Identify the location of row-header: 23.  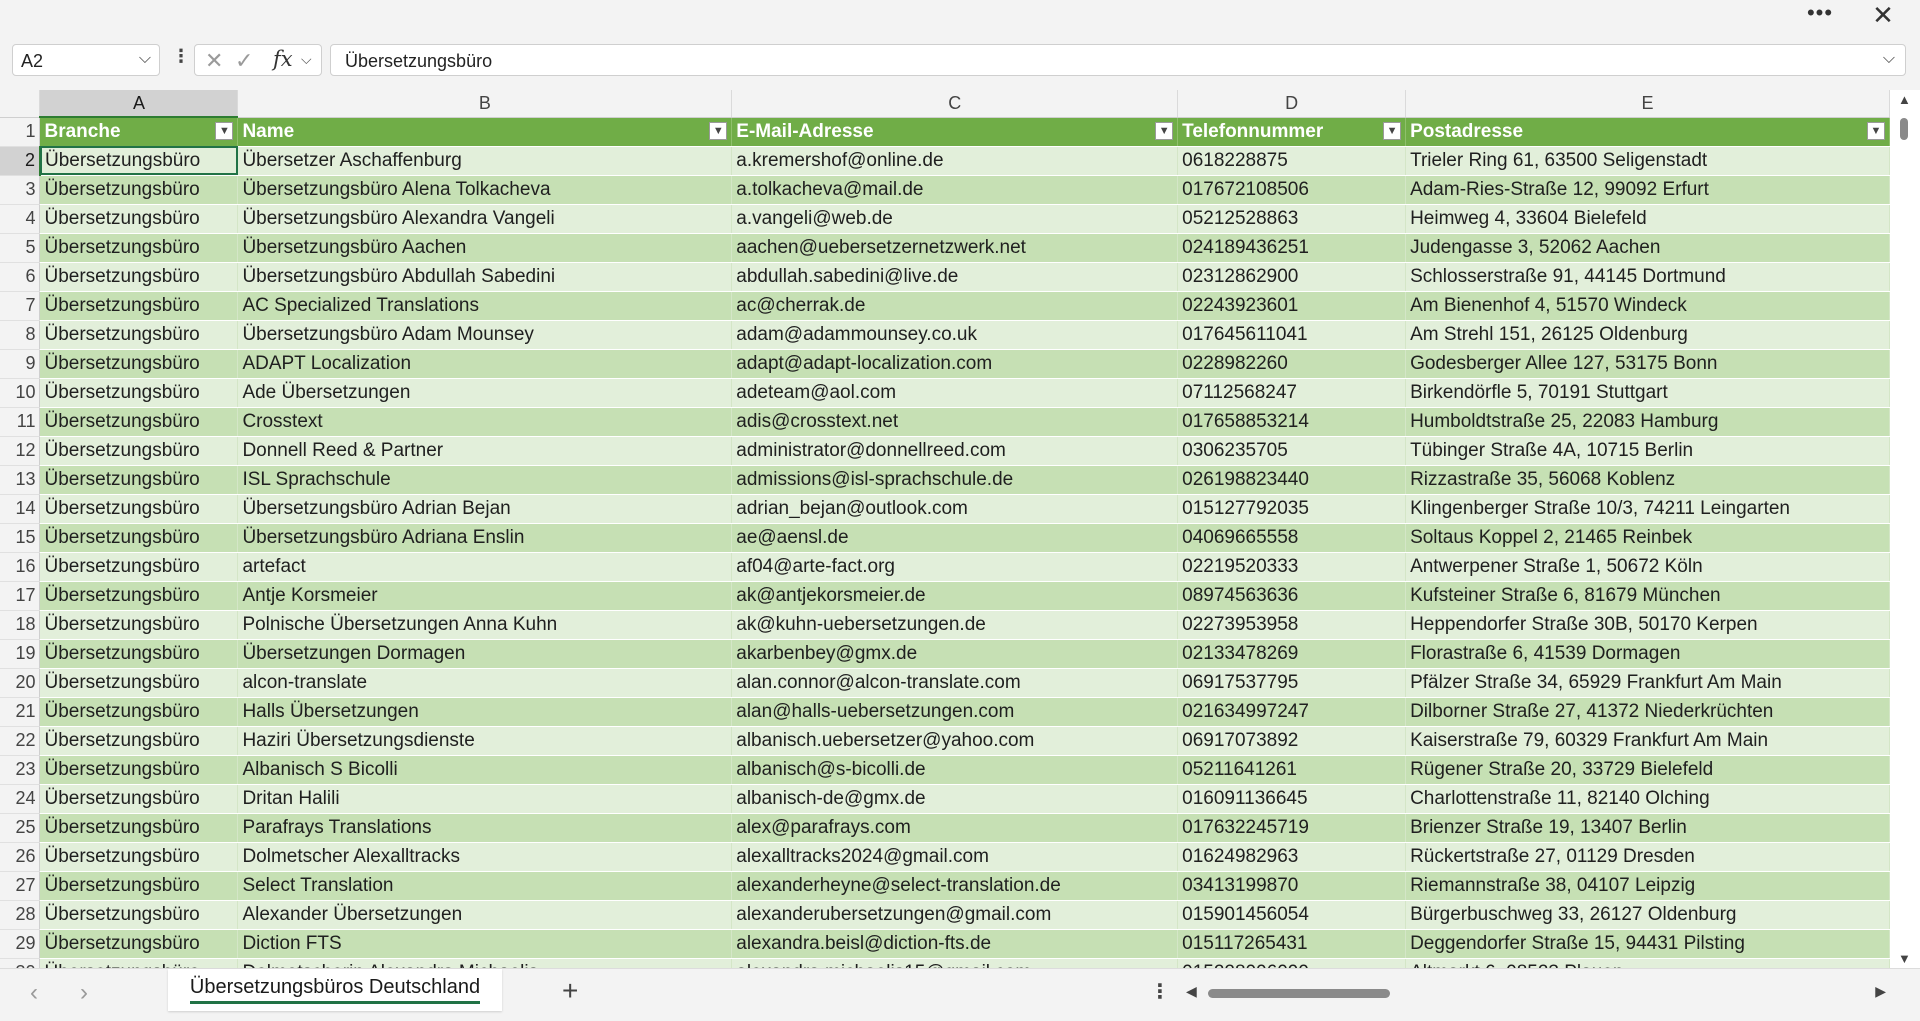
(20, 770).